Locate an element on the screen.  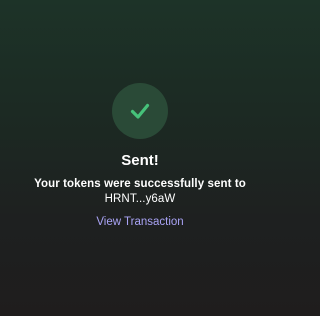
view-transaction-link: View Transaction is located at coordinates (140, 222).